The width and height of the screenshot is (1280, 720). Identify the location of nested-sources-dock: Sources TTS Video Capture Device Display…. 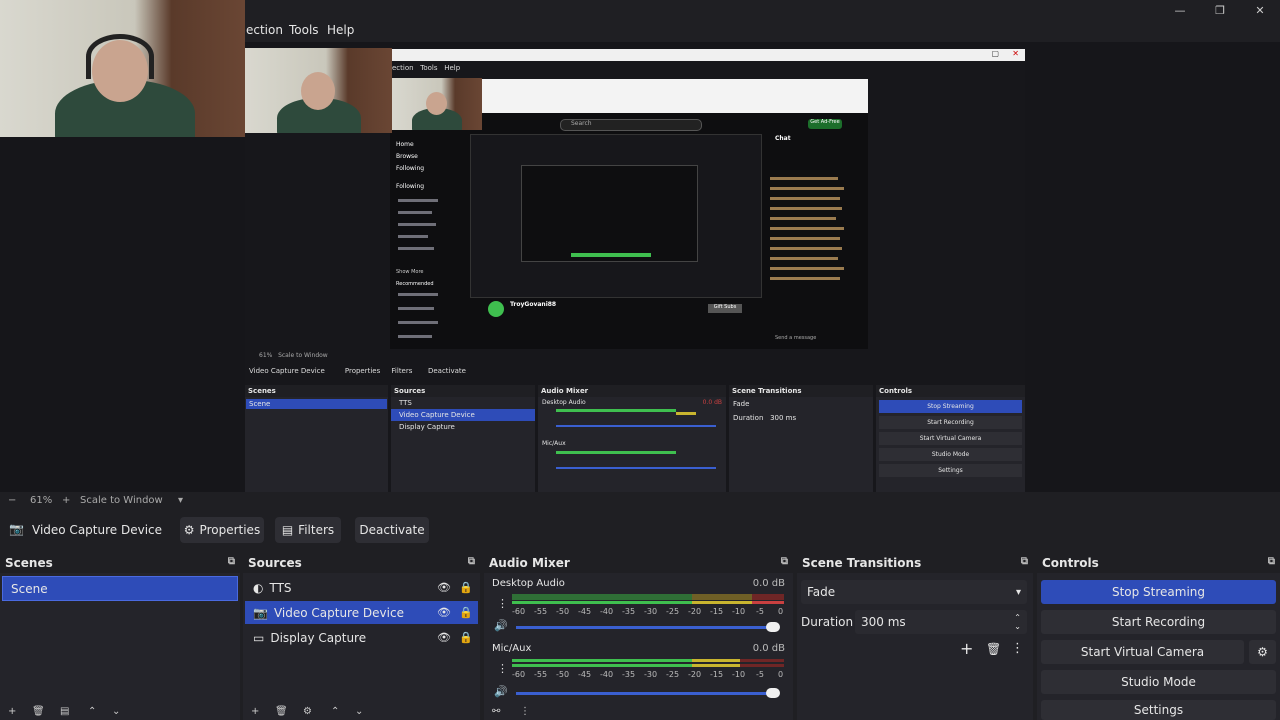
(463, 441).